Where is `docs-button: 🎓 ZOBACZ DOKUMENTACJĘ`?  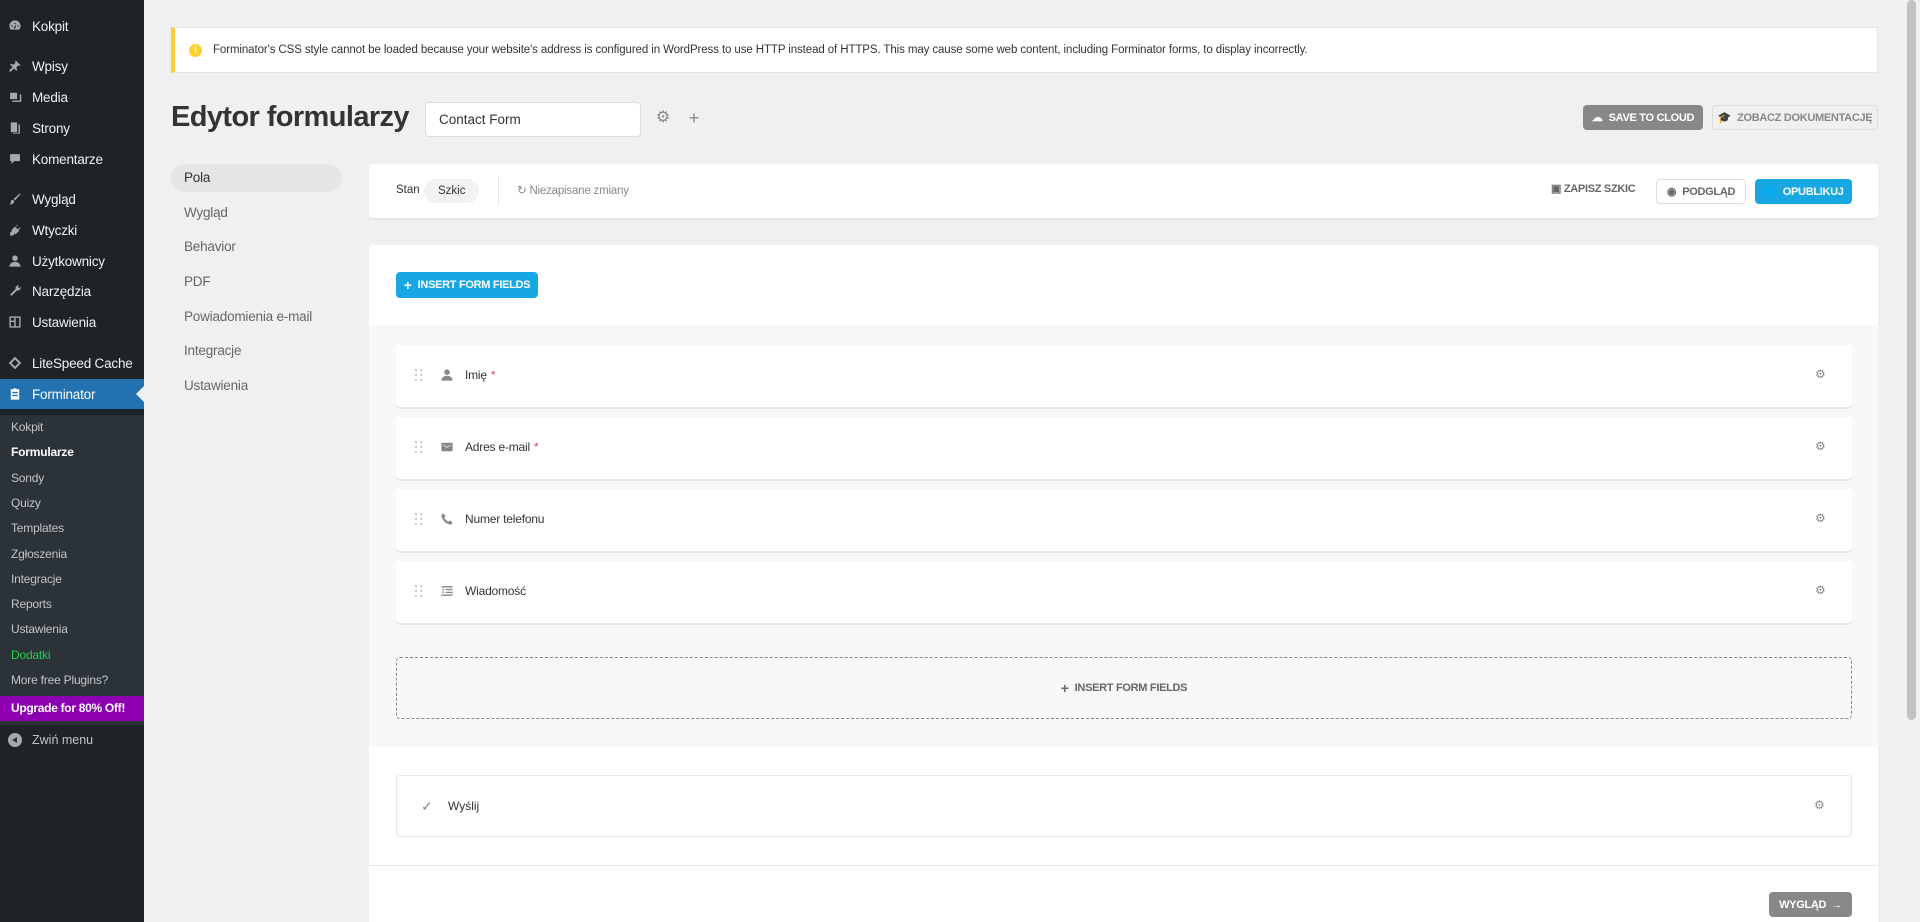 docs-button: 🎓 ZOBACZ DOKUMENTACJĘ is located at coordinates (1795, 117).